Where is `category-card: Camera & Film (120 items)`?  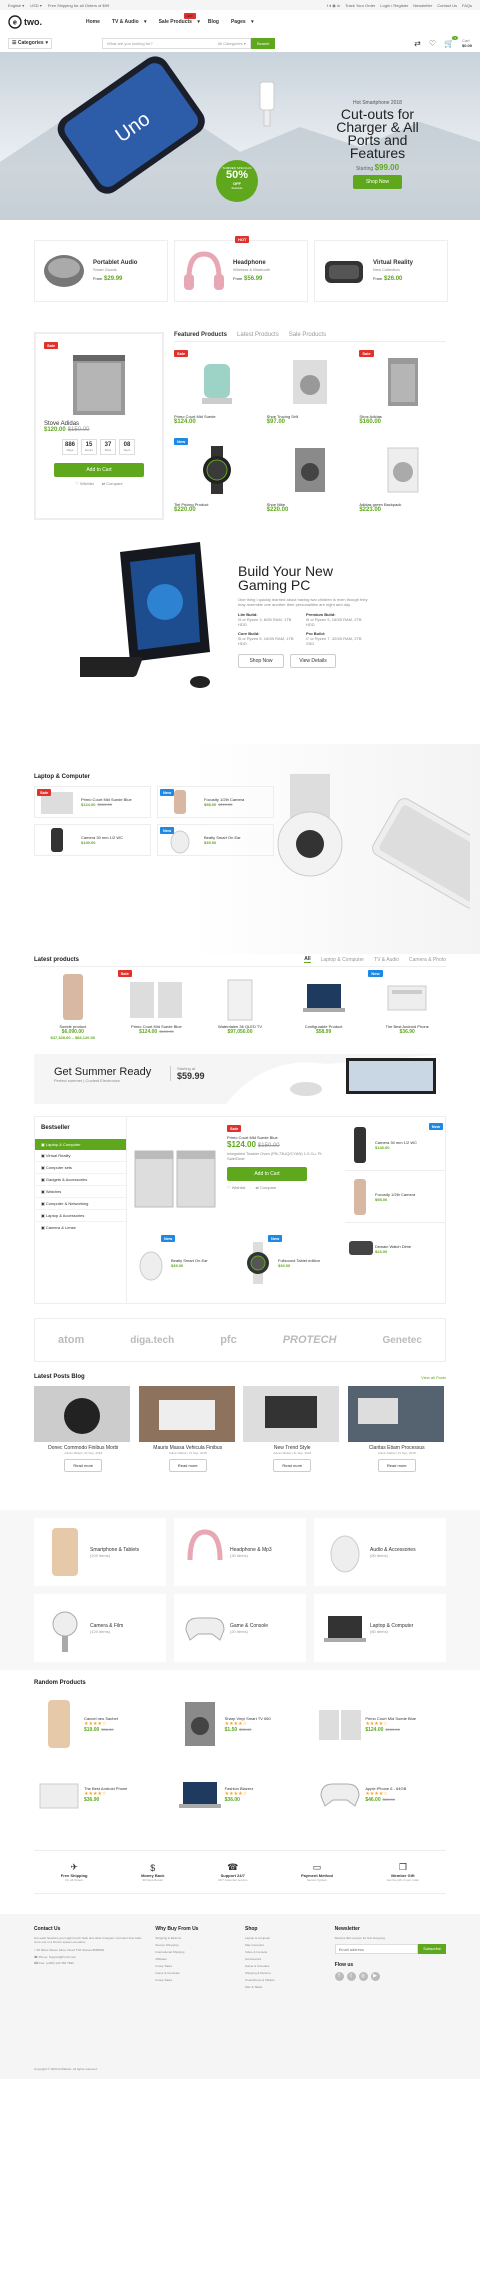
category-card: Camera & Film (120 items) is located at coordinates (100, 1628).